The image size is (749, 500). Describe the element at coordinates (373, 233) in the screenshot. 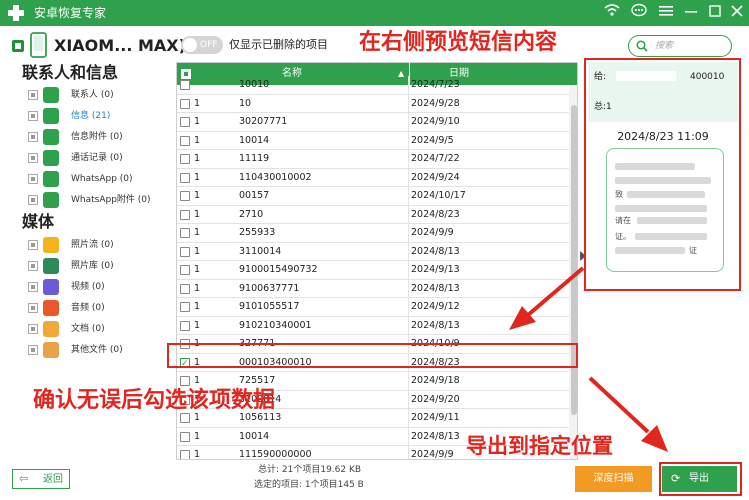

I see `table-row: 1 255933 2024/9/9` at that location.